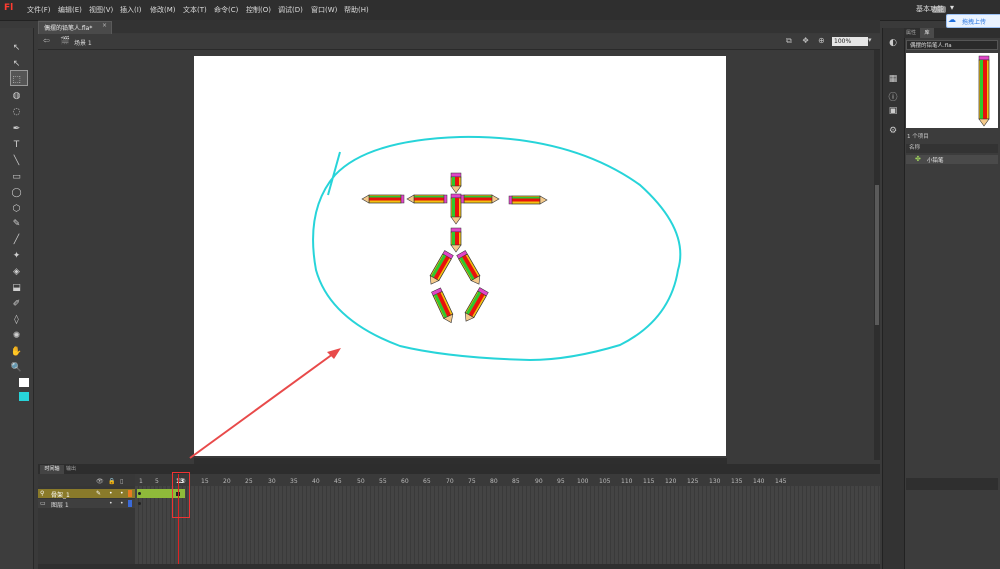  I want to click on menu-insert: 插入(I), so click(131, 10).